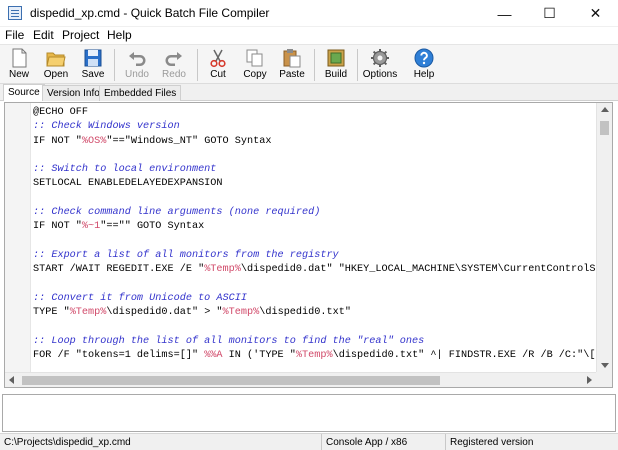  I want to click on menu-edit: Edit, so click(43, 35).